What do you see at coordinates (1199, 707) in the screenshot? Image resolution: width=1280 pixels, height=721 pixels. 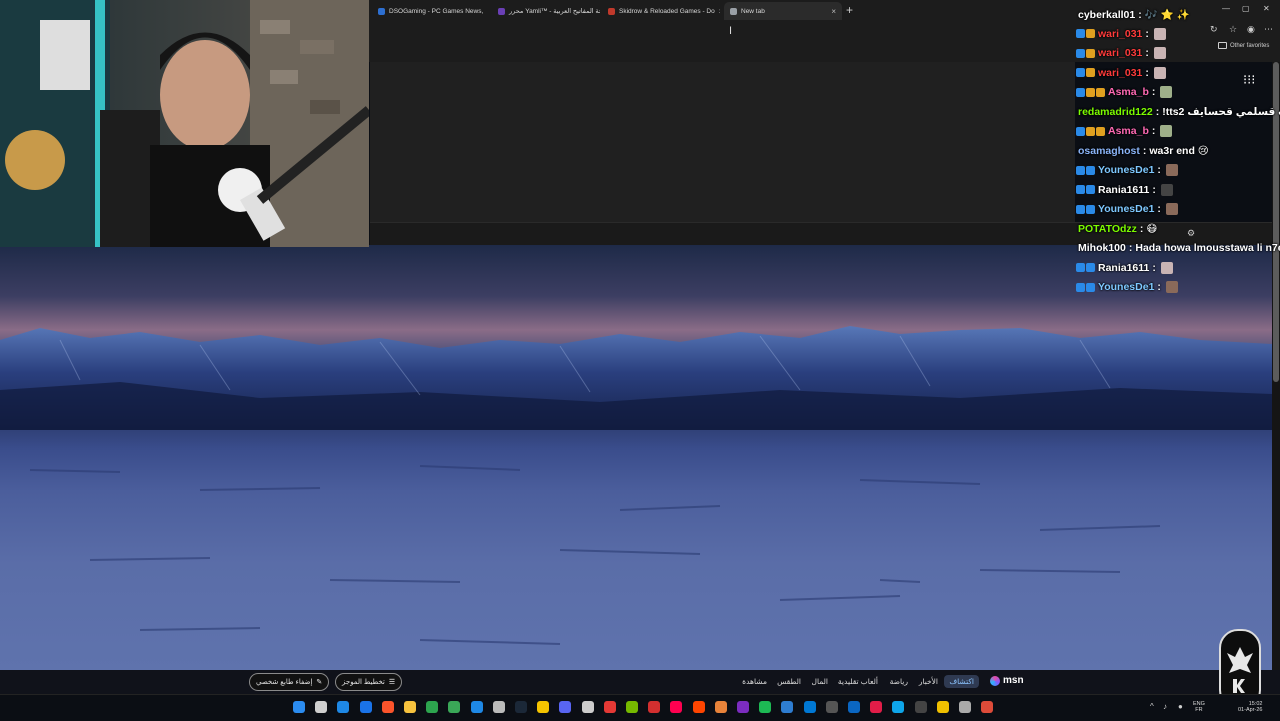 I see `language-indicator: ENG FR` at bounding box center [1199, 707].